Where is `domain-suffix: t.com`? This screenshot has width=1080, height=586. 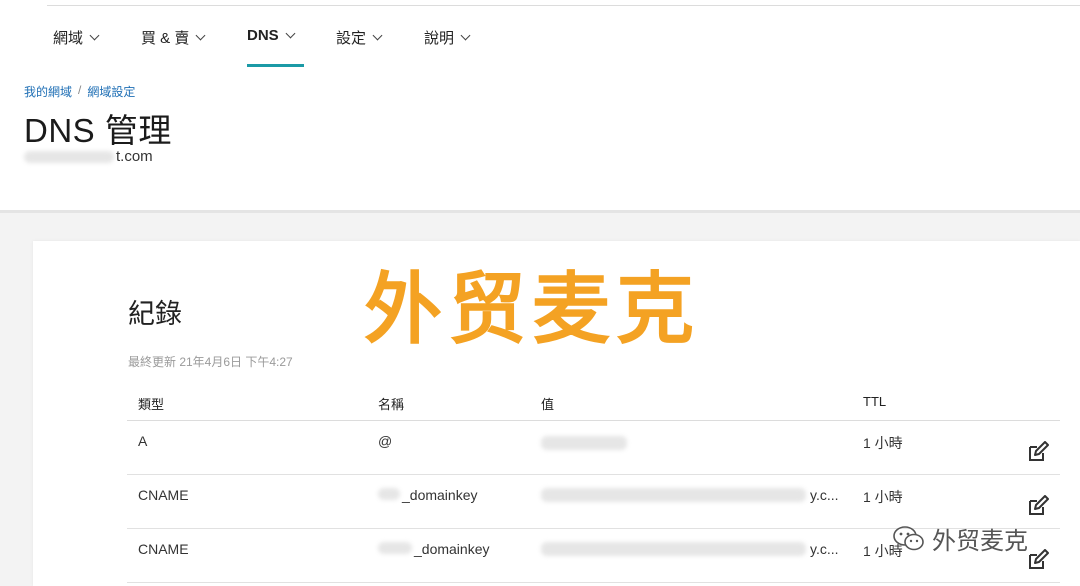 domain-suffix: t.com is located at coordinates (134, 156).